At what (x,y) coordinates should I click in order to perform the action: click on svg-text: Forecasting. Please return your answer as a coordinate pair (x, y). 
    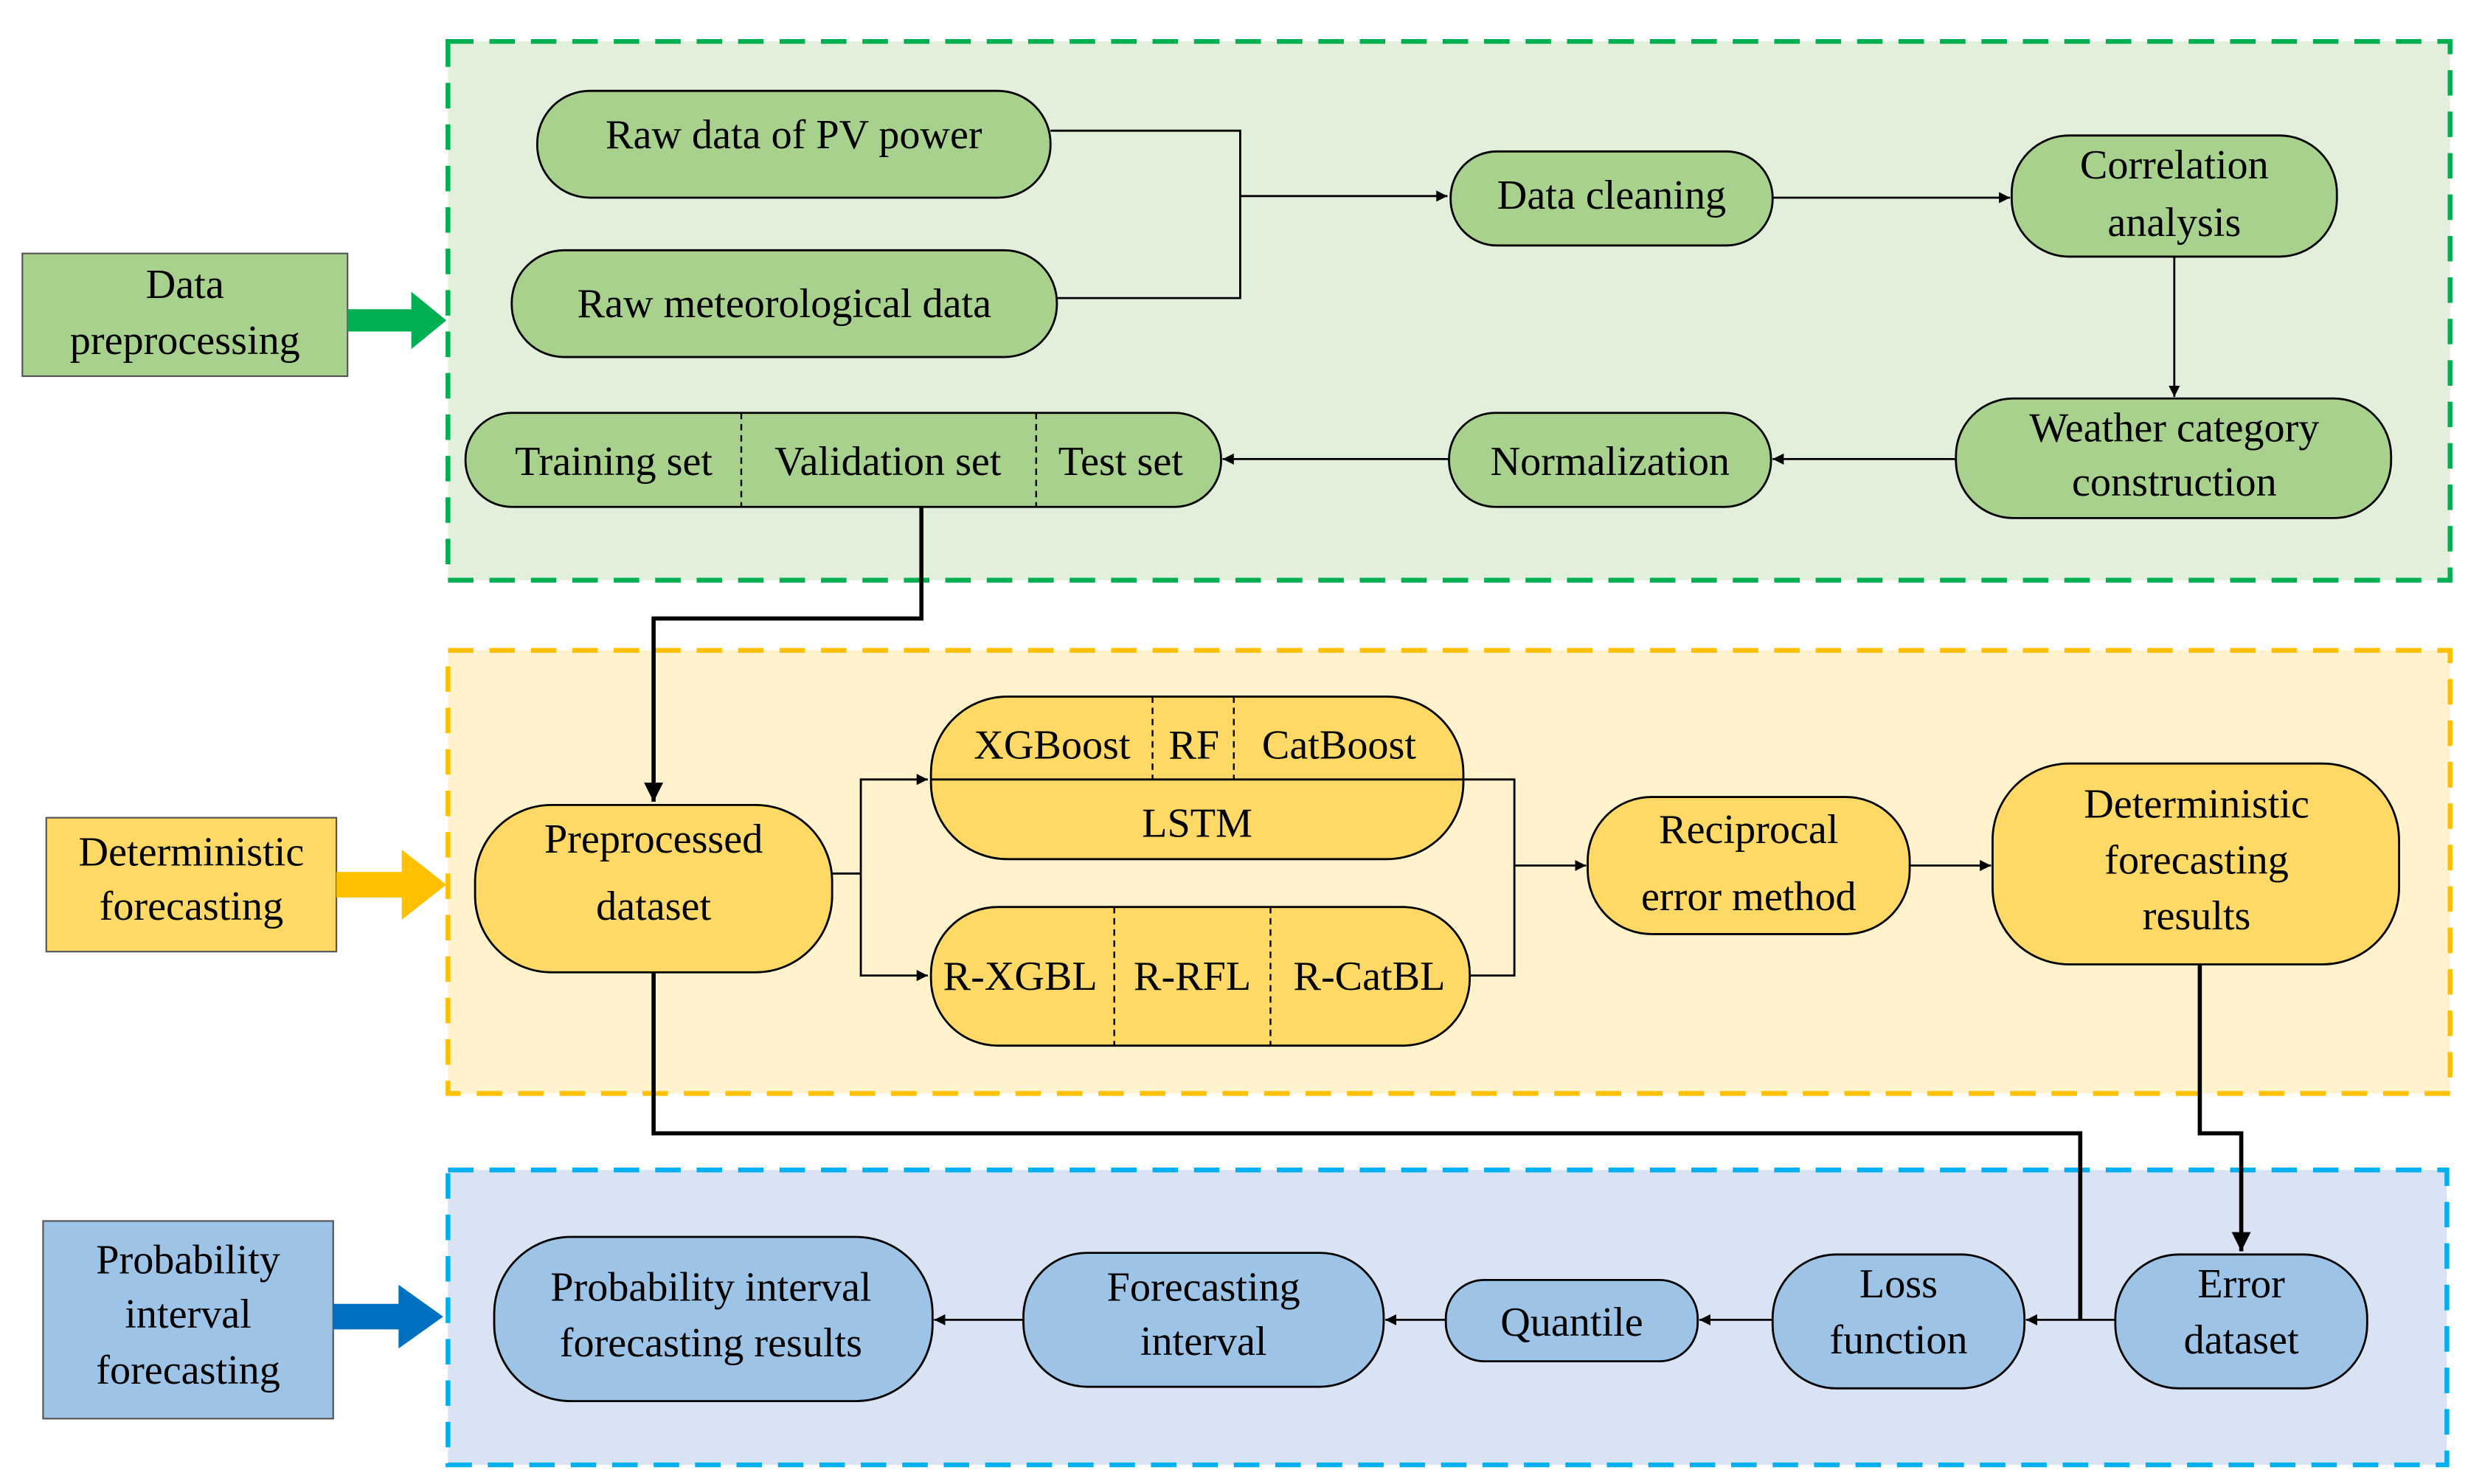
    Looking at the image, I should click on (1203, 1287).